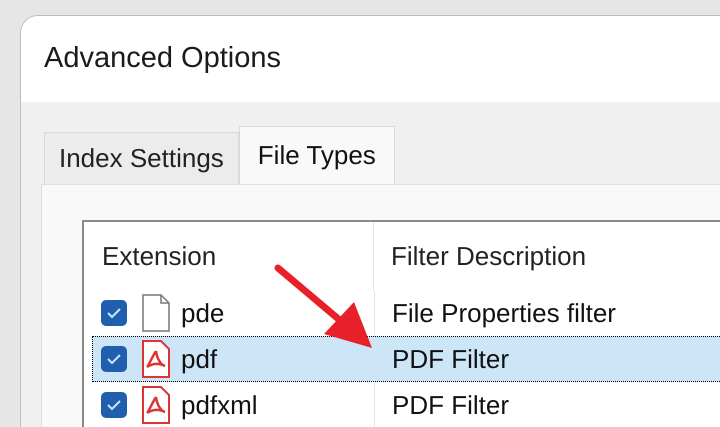 The width and height of the screenshot is (720, 427). What do you see at coordinates (202, 313) in the screenshot?
I see `extension-text: pde` at bounding box center [202, 313].